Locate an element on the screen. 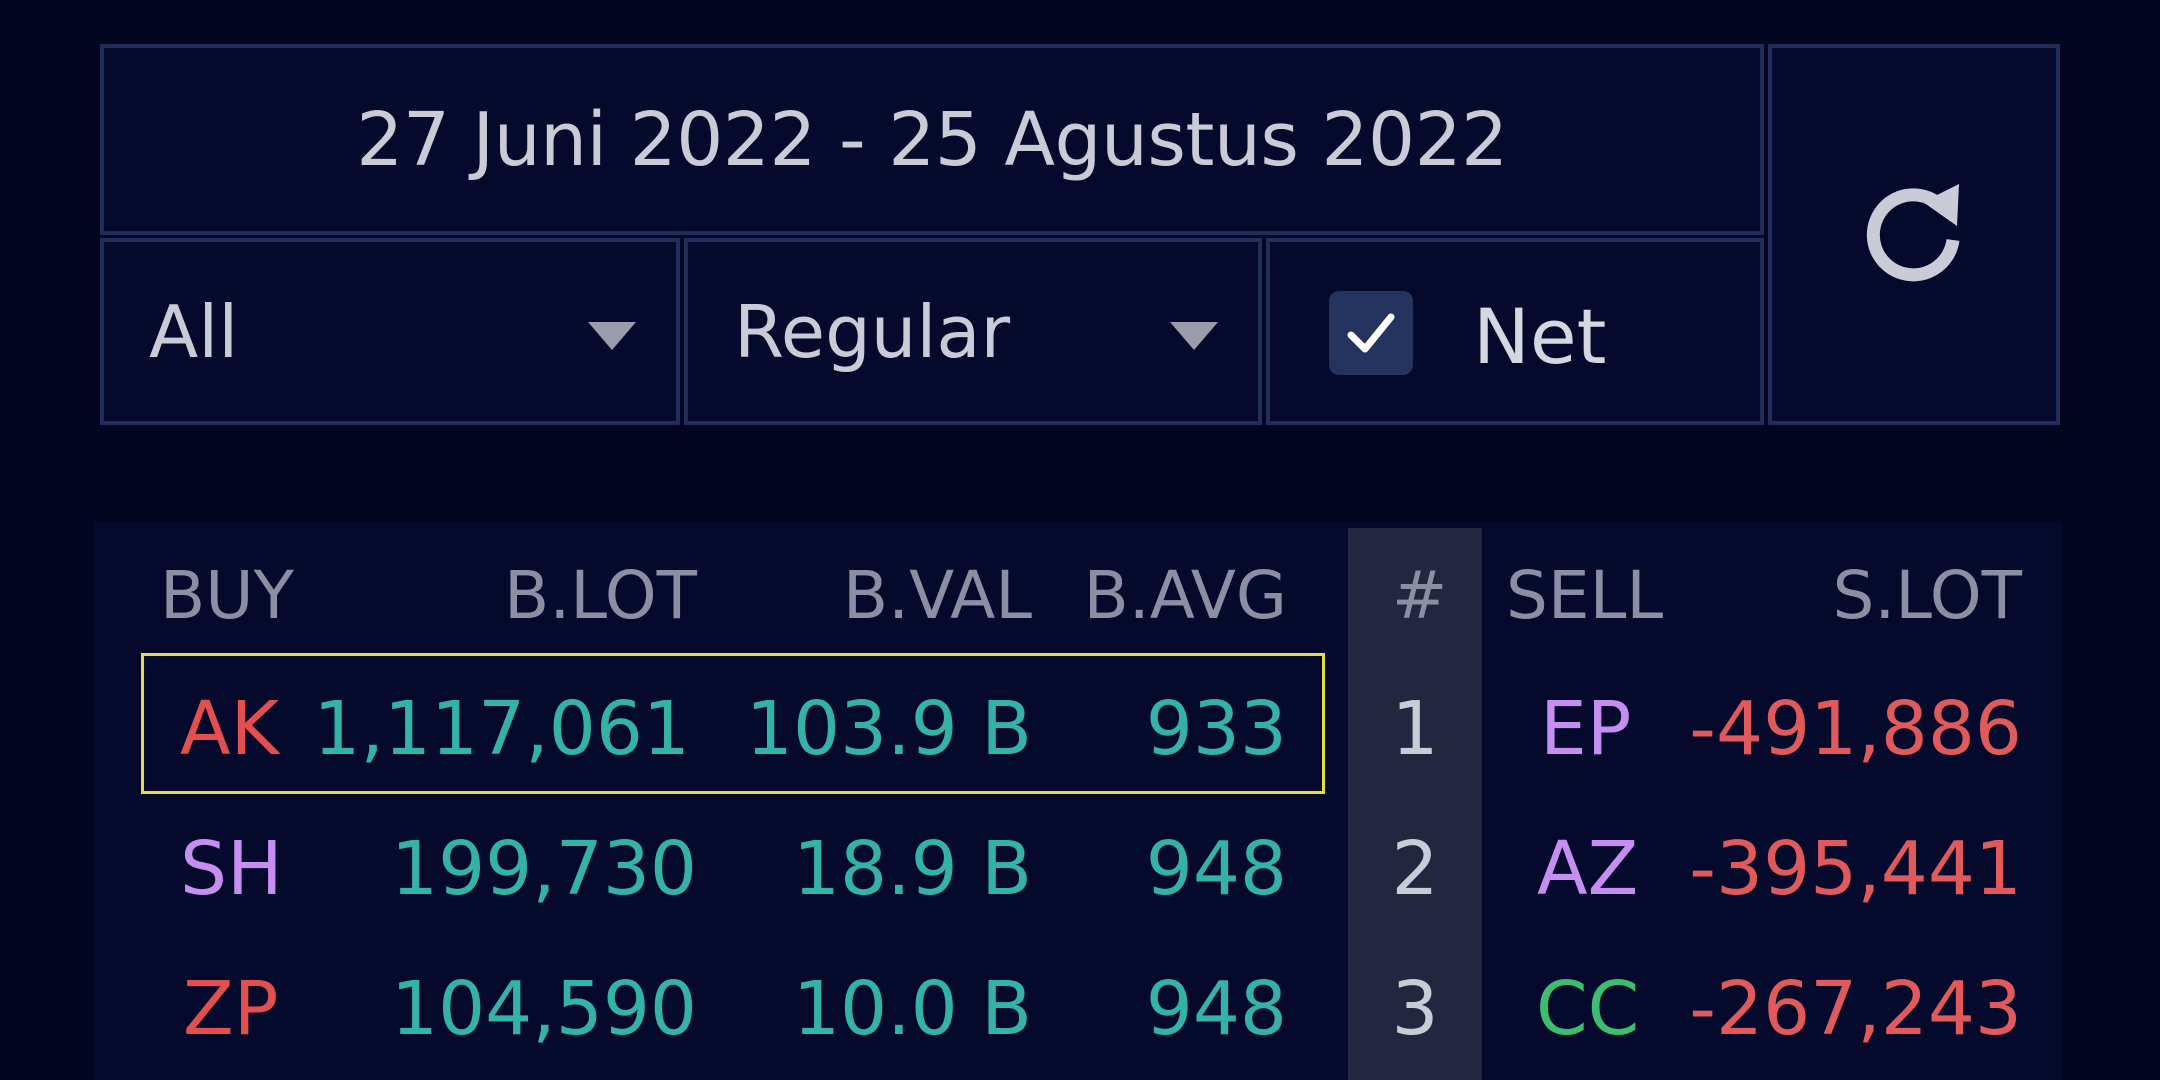  buy-broker: SH is located at coordinates (231, 869).